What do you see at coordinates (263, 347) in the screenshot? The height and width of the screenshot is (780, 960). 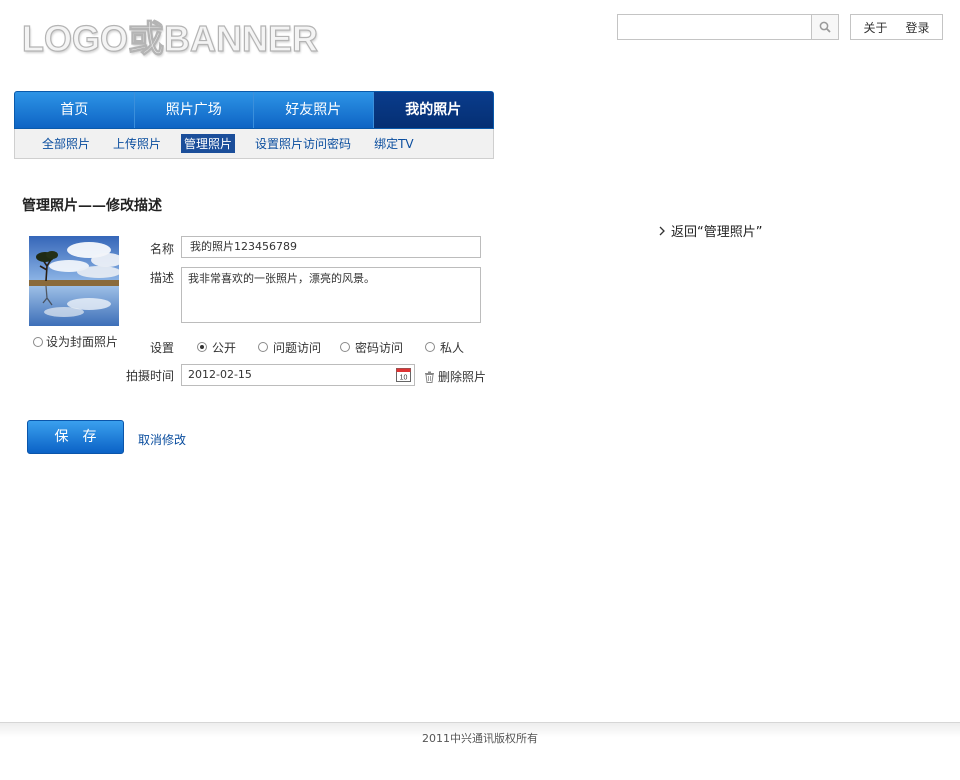 I see `privacy-question-radio` at bounding box center [263, 347].